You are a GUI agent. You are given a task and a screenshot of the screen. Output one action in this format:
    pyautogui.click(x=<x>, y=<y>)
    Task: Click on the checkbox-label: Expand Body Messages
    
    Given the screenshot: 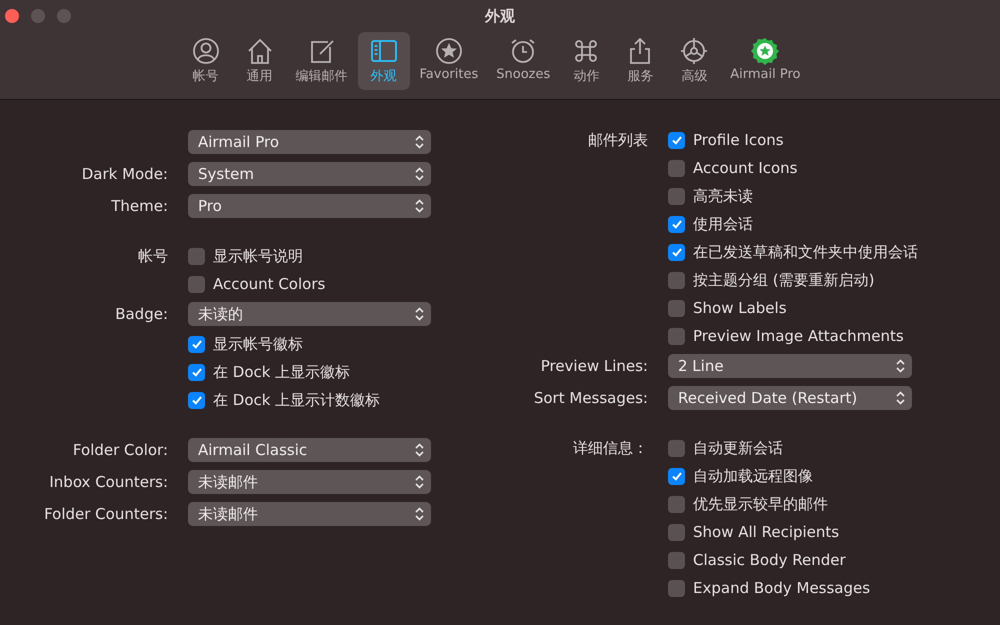 What is the action you would take?
    pyautogui.click(x=781, y=588)
    